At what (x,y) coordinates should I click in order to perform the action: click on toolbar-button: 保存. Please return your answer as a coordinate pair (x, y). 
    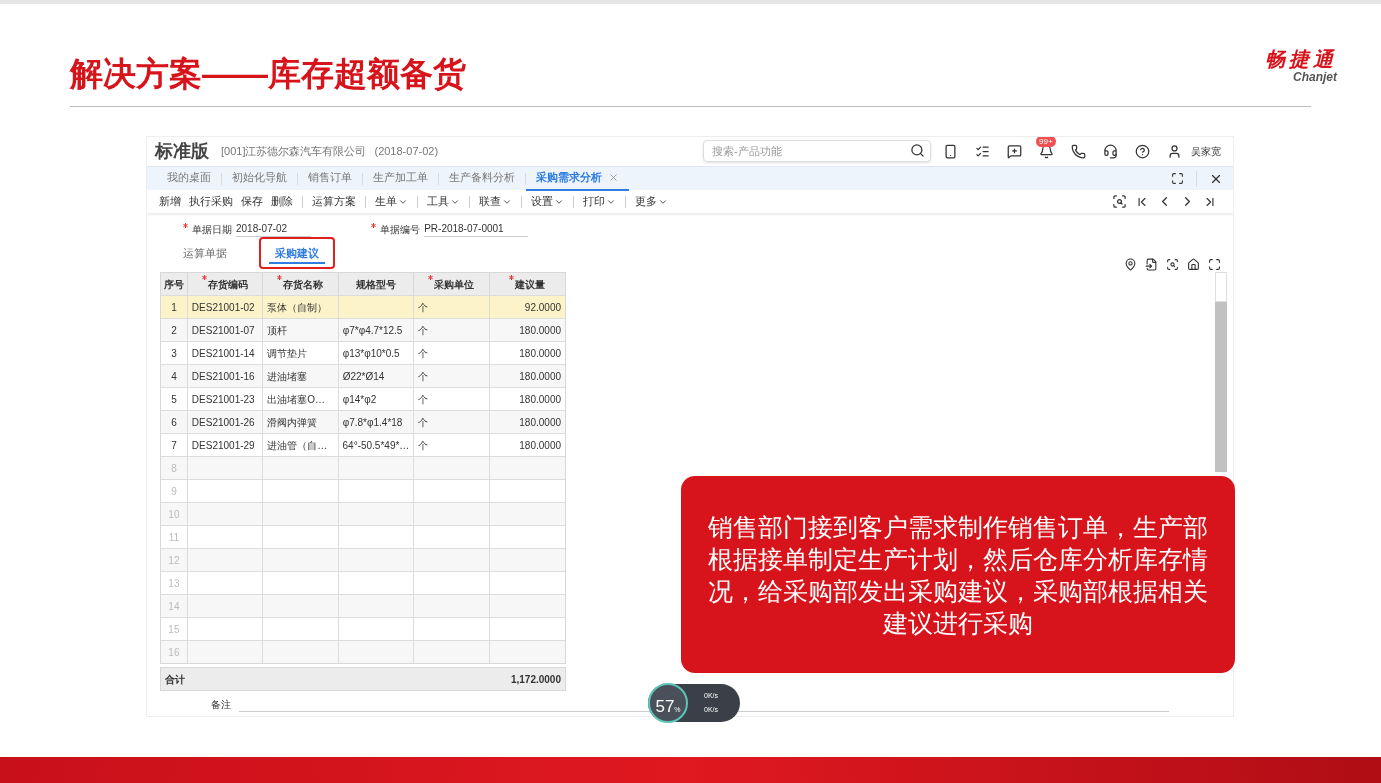
    Looking at the image, I should click on (252, 201).